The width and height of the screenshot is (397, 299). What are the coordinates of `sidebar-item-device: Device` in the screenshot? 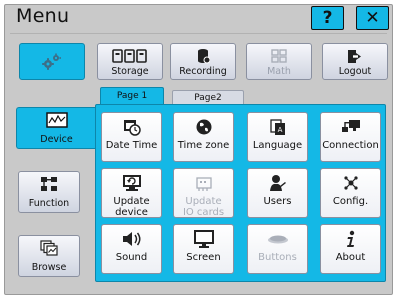 It's located at (56, 128).